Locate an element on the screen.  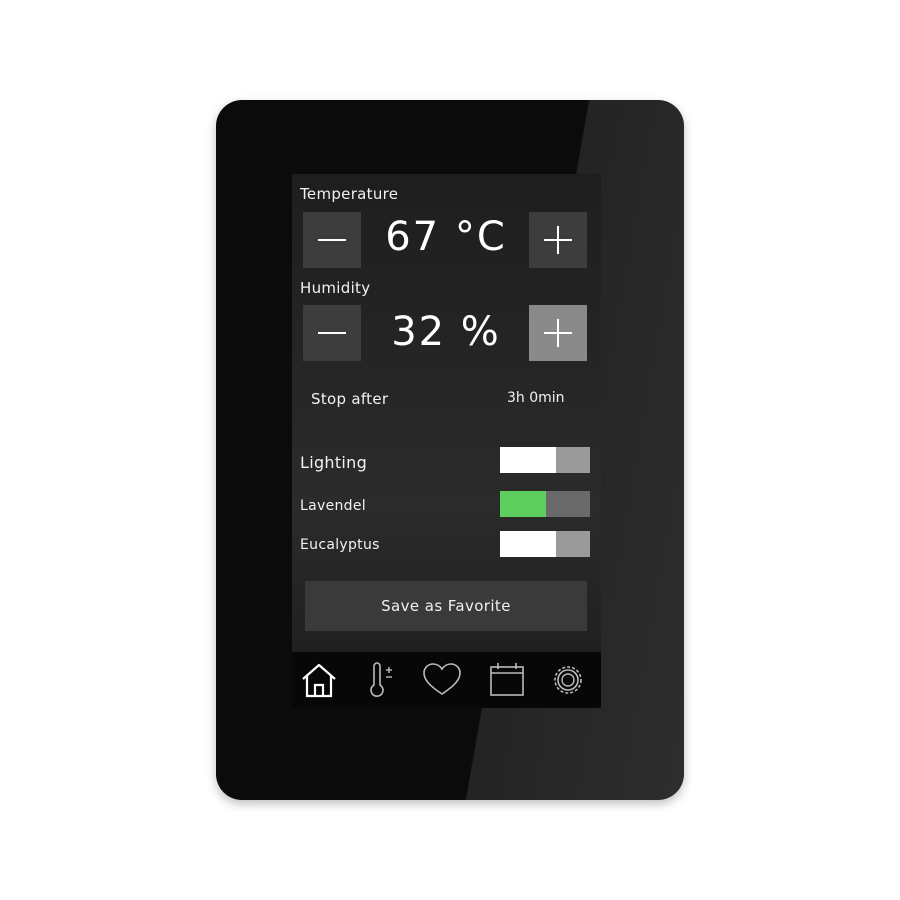
humidity-increase-button is located at coordinates (558, 333).